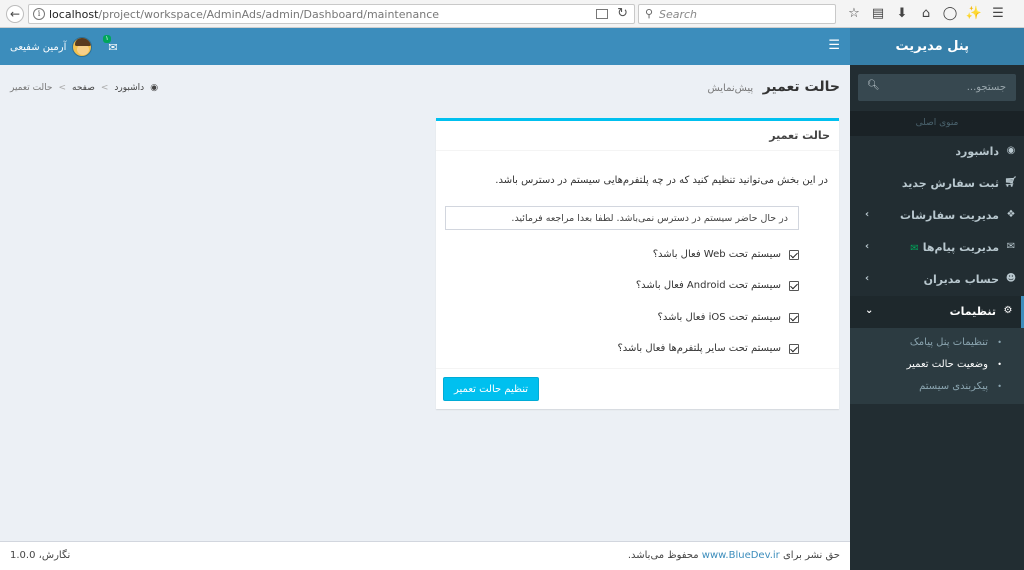 The width and height of the screenshot is (1024, 570). What do you see at coordinates (730, 88) in the screenshot?
I see `page-subtitle: پیش‌نمایش` at bounding box center [730, 88].